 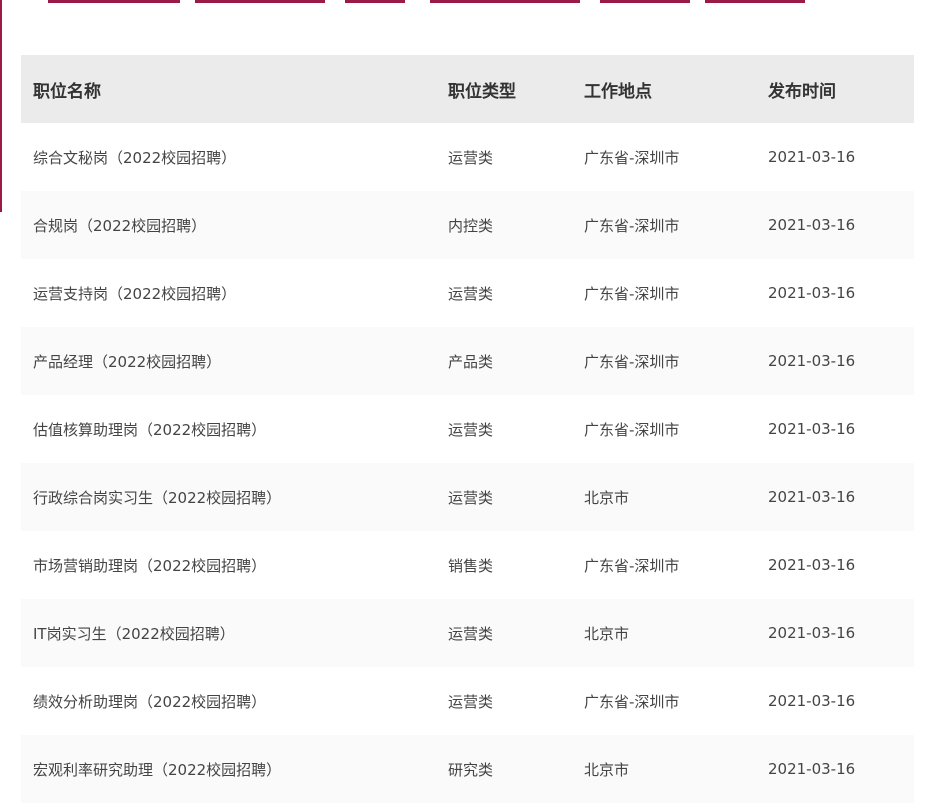 I want to click on table-header-row: 职位名称 职位类型 工作地点 发布时间, so click(x=467, y=89).